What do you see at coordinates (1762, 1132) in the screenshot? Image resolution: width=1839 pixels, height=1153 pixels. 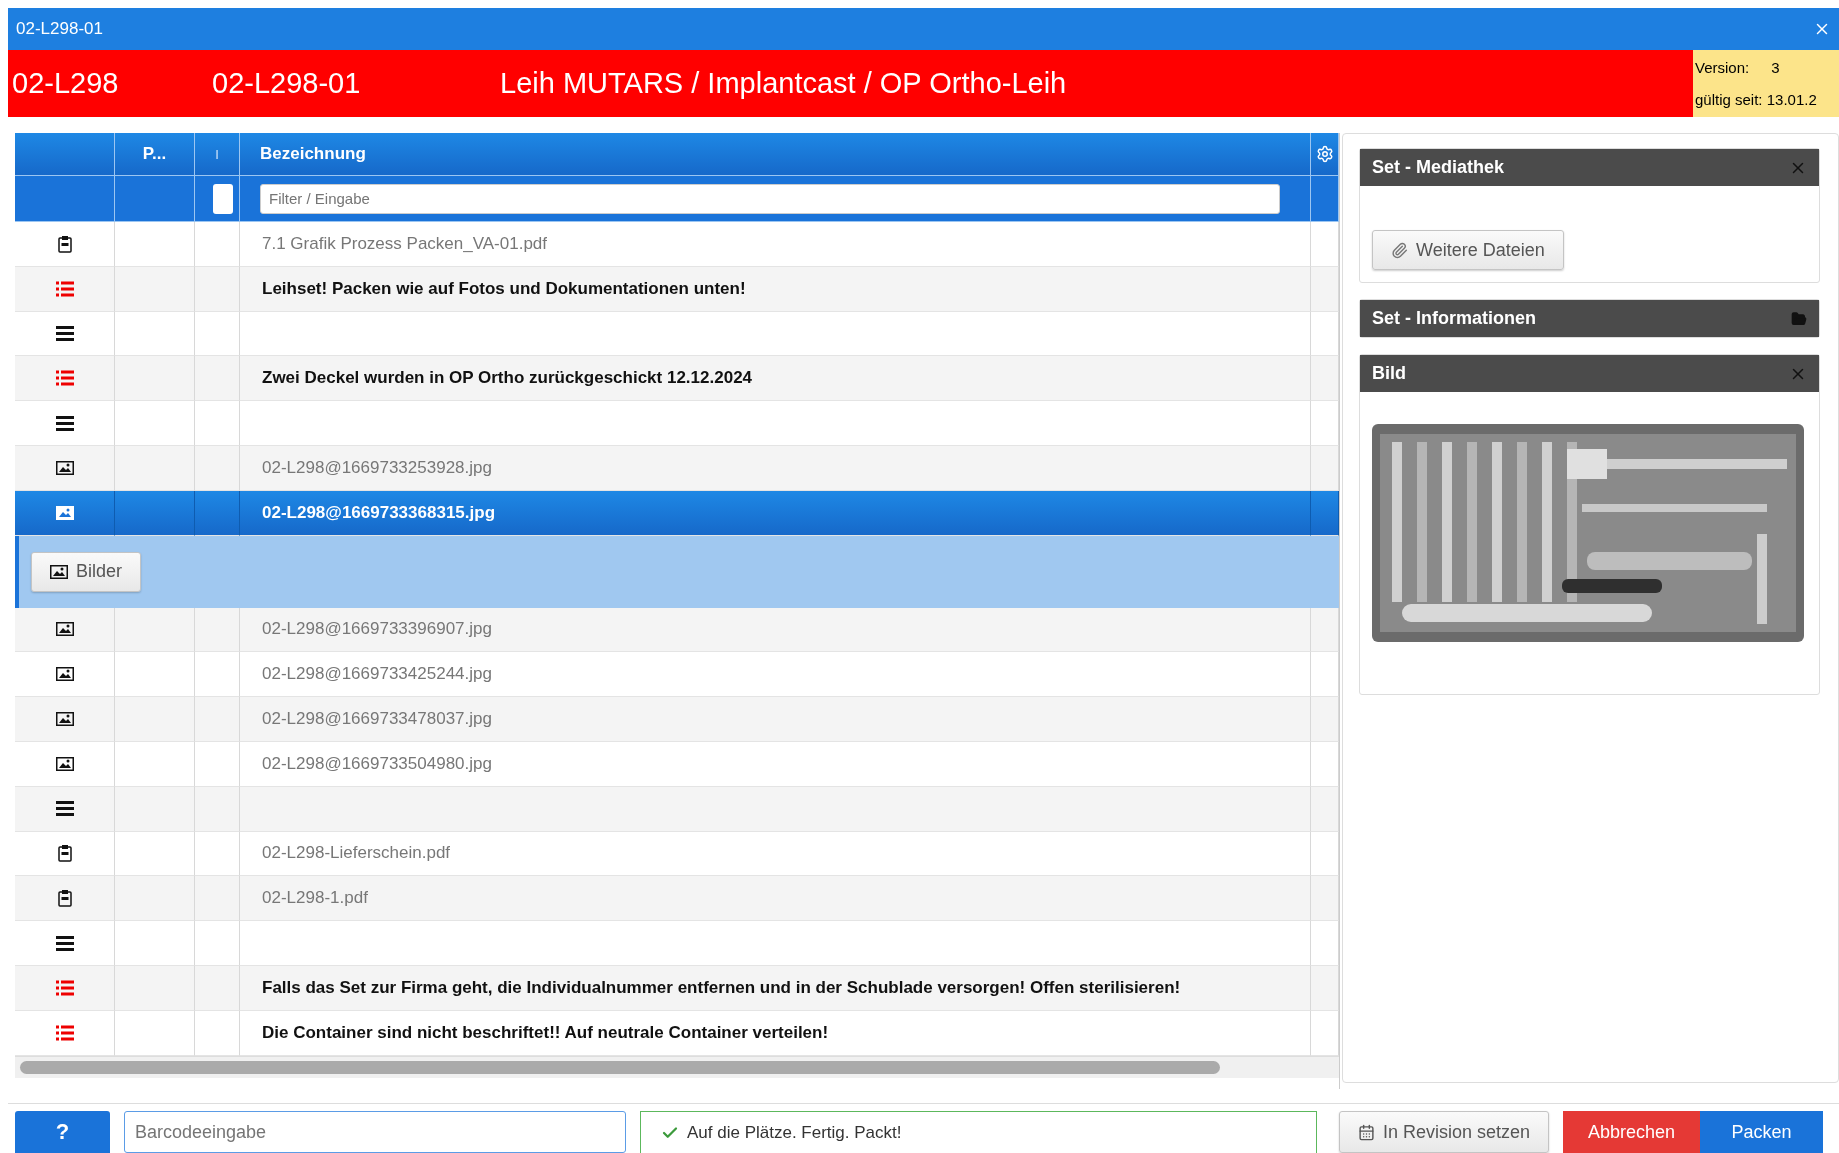 I see `pack-button: Packen` at bounding box center [1762, 1132].